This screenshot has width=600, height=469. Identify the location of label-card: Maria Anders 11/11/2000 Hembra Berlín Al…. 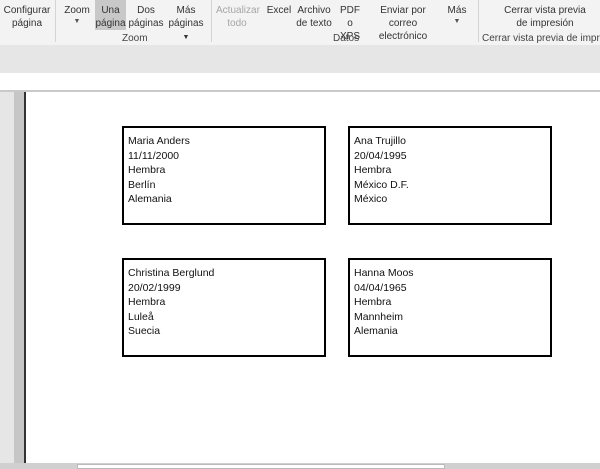
(224, 175).